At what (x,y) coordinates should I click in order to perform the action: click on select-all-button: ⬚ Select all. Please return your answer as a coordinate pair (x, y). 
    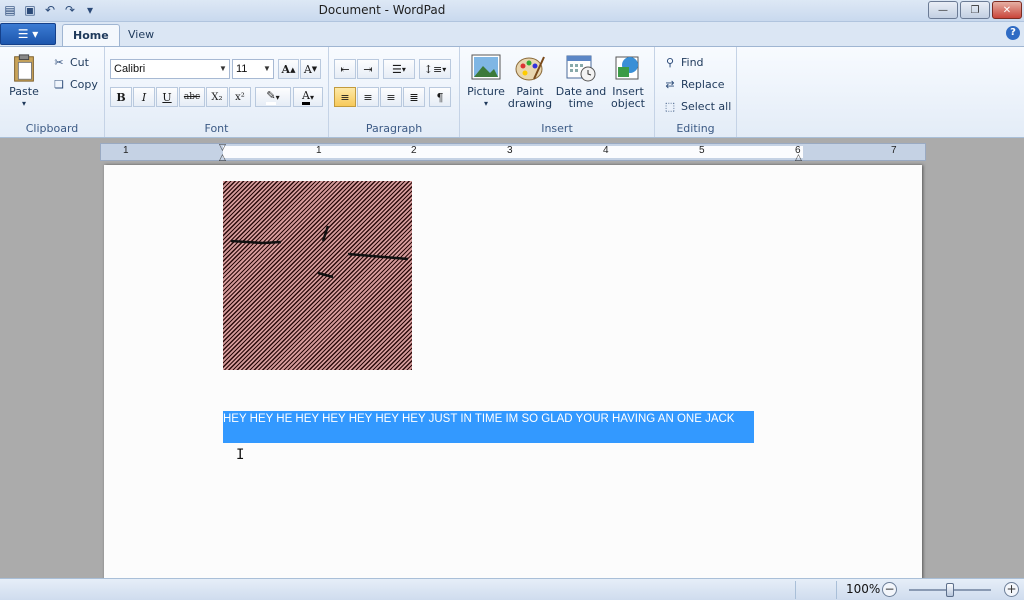
    Looking at the image, I should click on (697, 106).